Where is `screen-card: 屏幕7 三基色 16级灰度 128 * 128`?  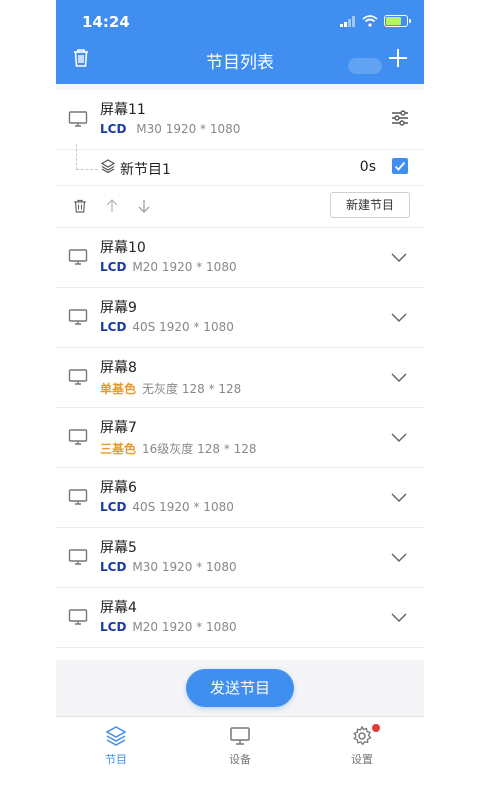 screen-card: 屏幕7 三基色 16级灰度 128 * 128 is located at coordinates (240, 438).